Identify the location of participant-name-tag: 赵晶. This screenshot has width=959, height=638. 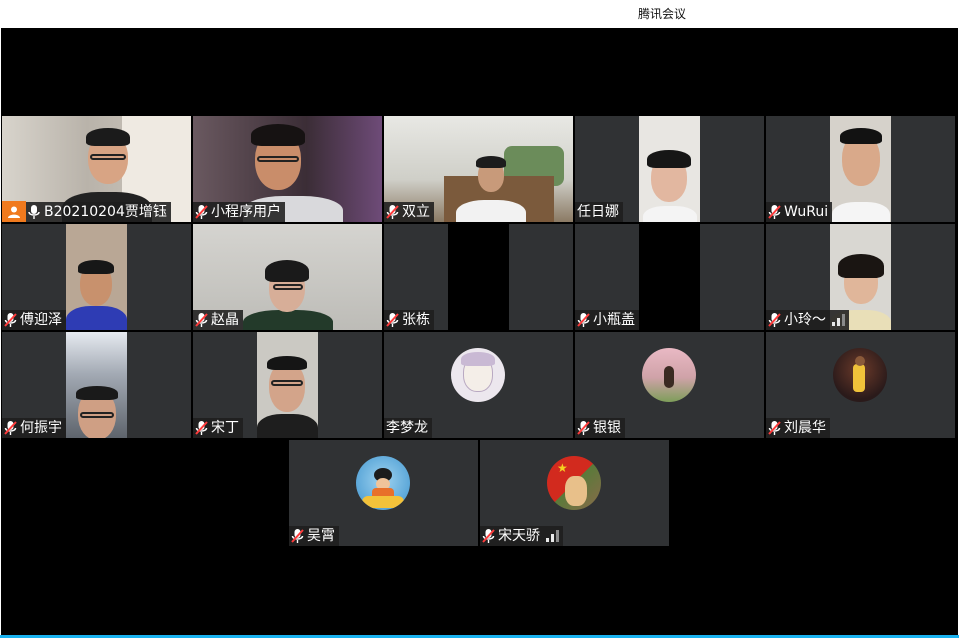
(218, 320).